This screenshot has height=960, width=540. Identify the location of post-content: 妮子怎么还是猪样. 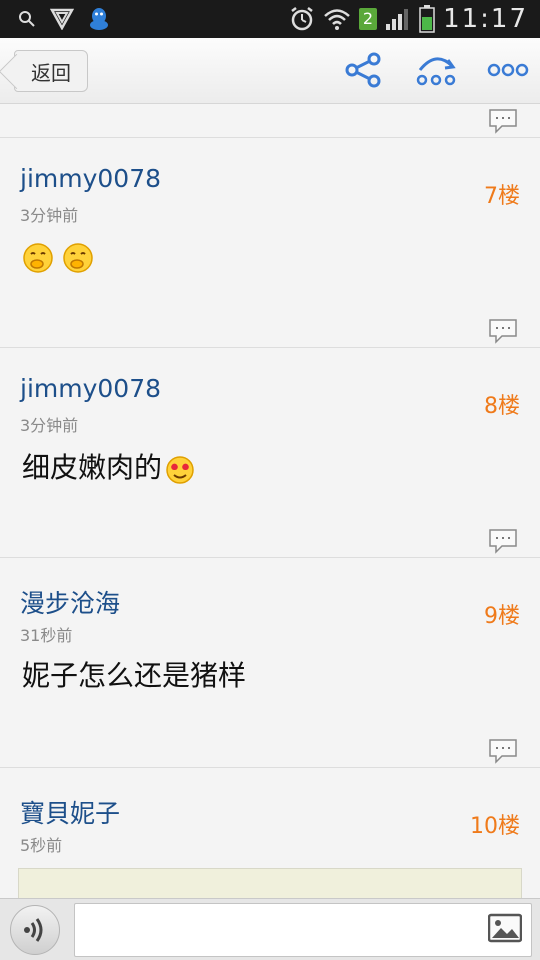
(134, 674).